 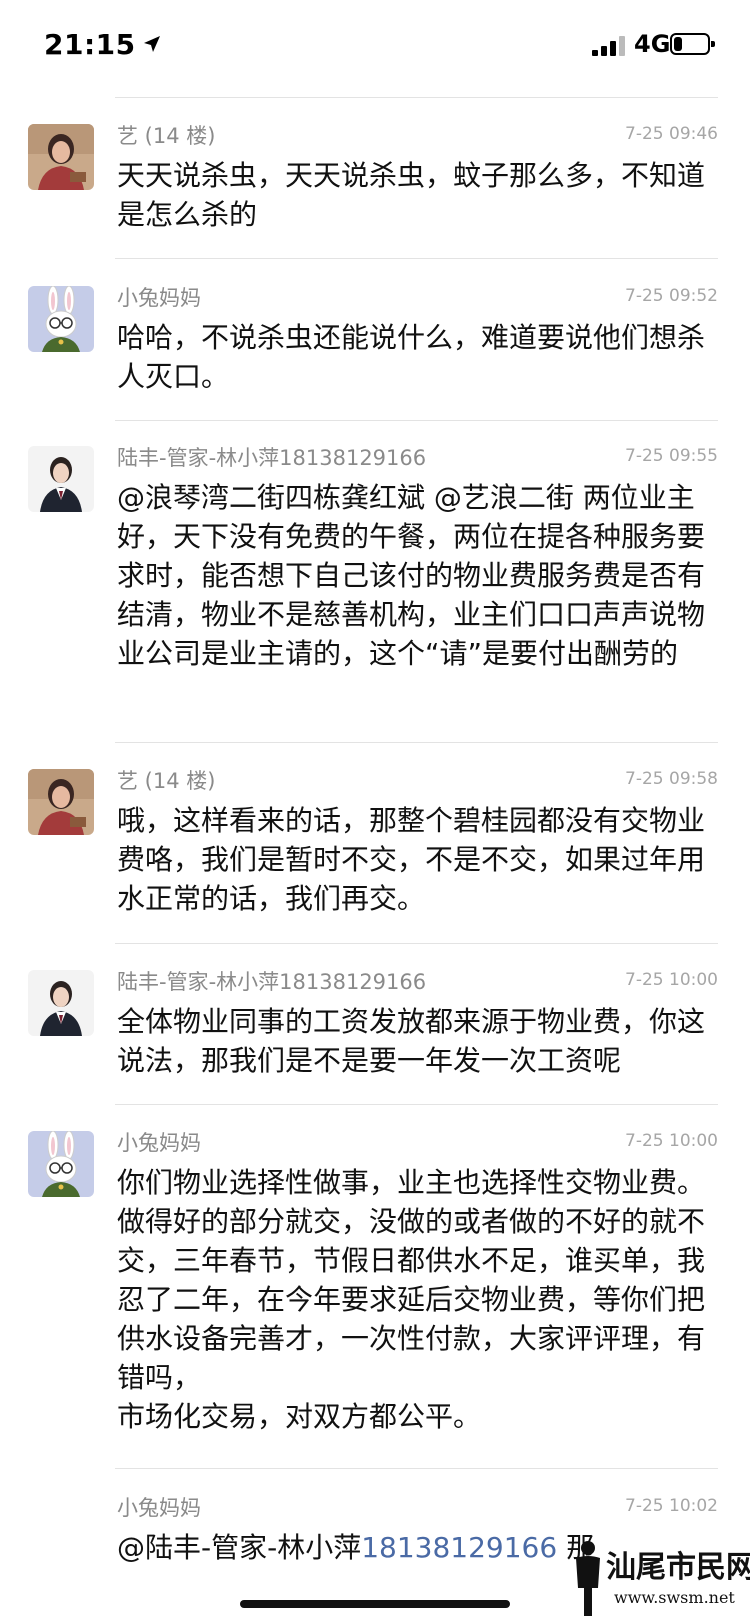 I want to click on watermark-logo: 汕尾市民网 www.swsm.net, so click(x=659, y=1579).